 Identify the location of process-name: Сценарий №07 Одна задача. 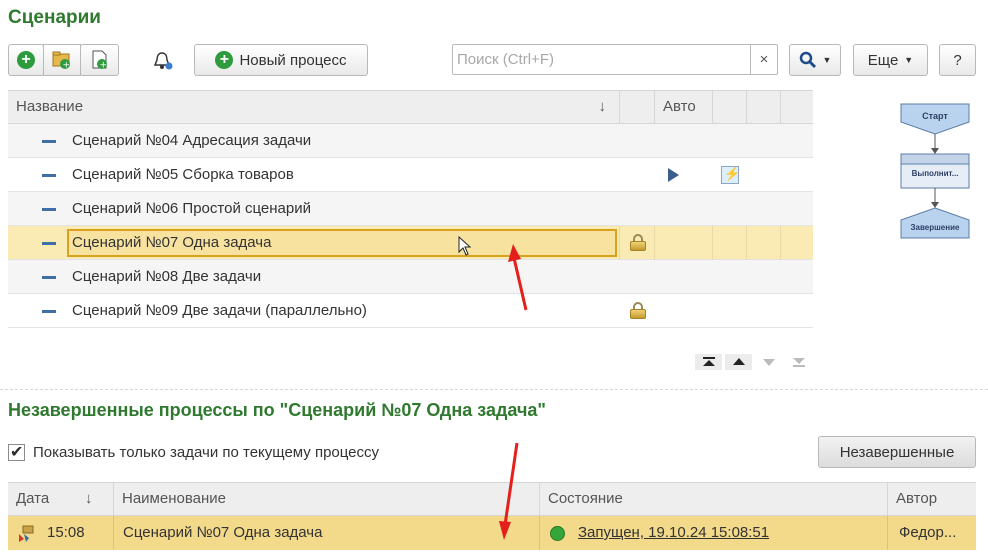
(223, 532).